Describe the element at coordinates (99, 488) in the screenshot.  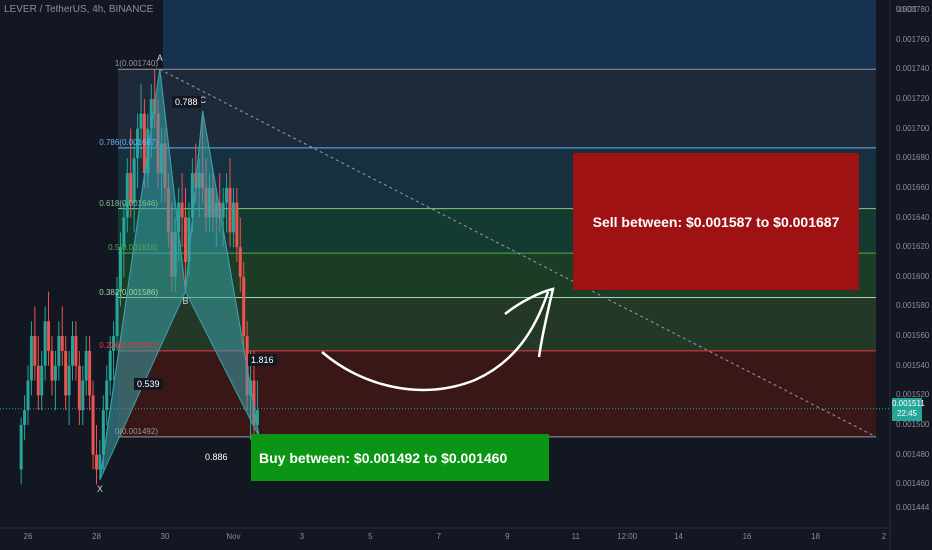
I see `pattern-point-x: X` at that location.